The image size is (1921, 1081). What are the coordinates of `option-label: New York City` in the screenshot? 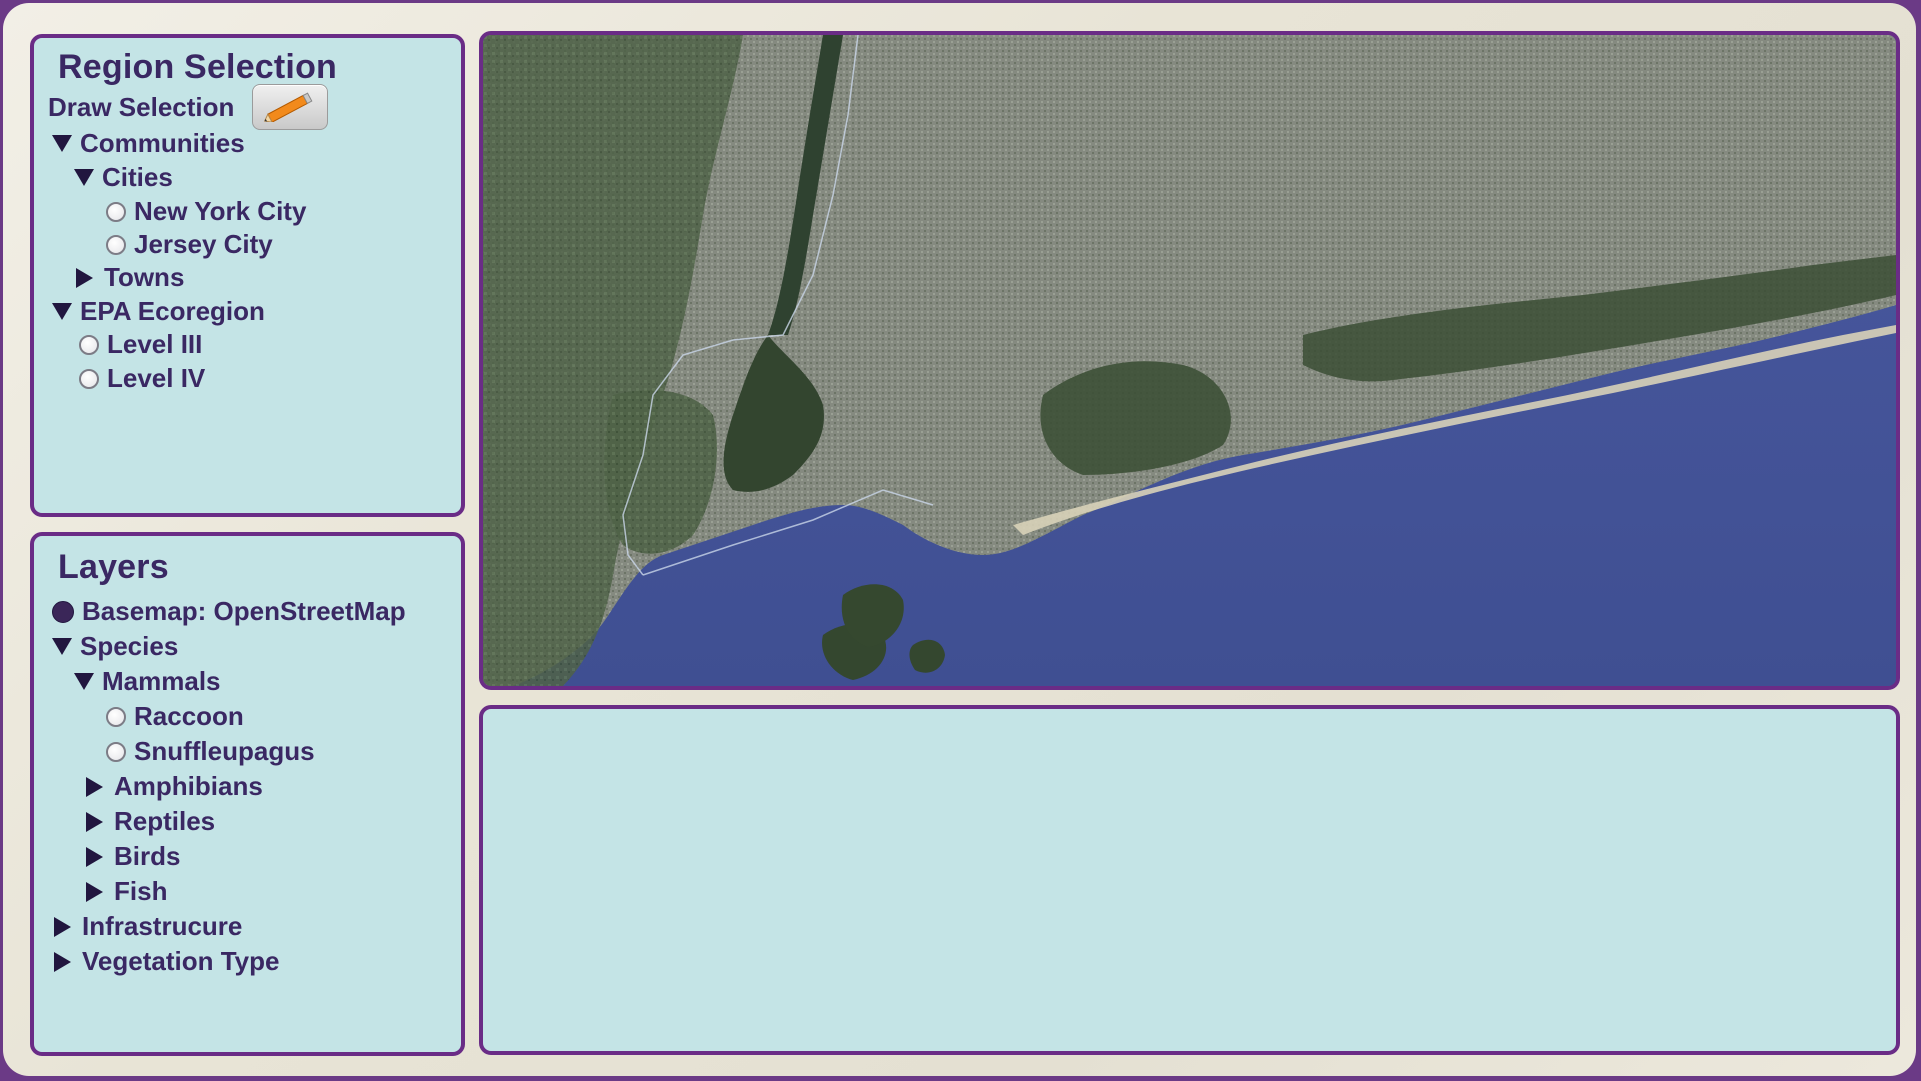 It's located at (220, 211).